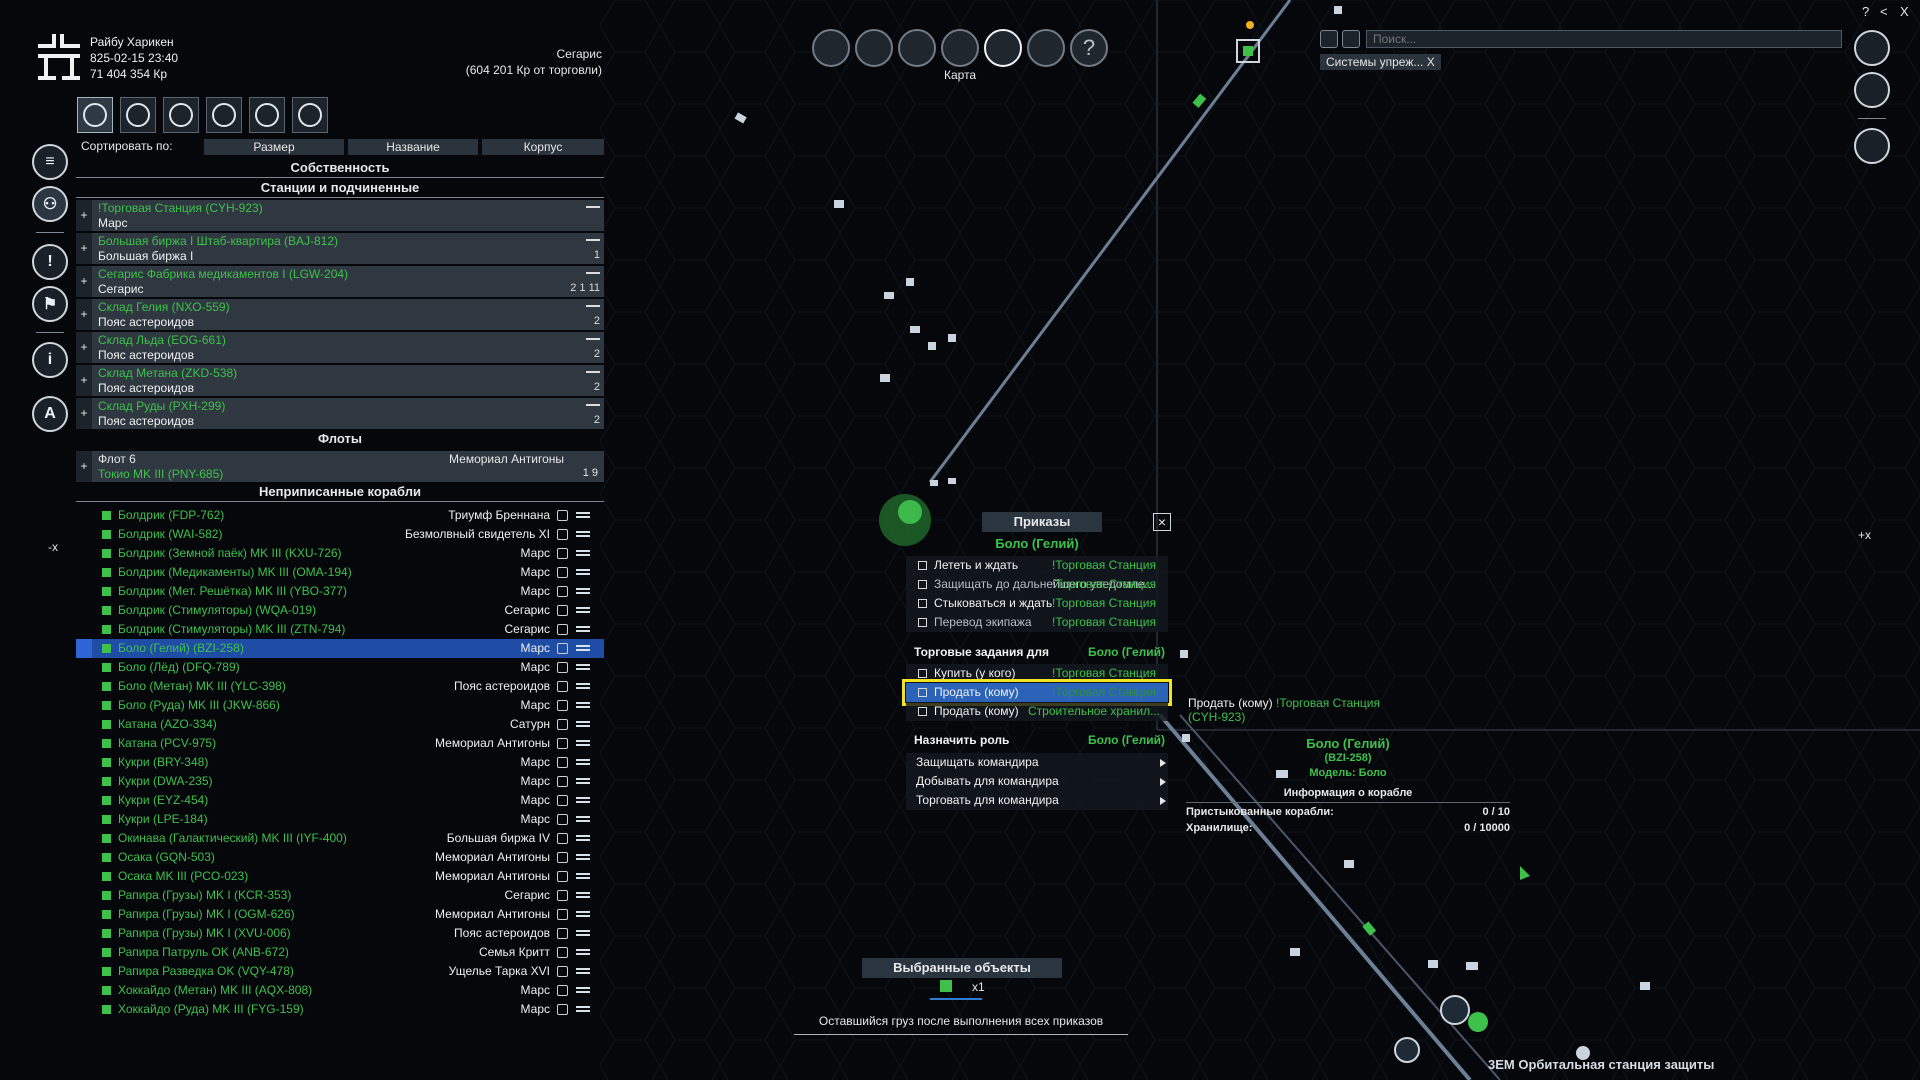 Image resolution: width=1920 pixels, height=1080 pixels. What do you see at coordinates (50, 262) in the screenshot?
I see `alert-icon: !` at bounding box center [50, 262].